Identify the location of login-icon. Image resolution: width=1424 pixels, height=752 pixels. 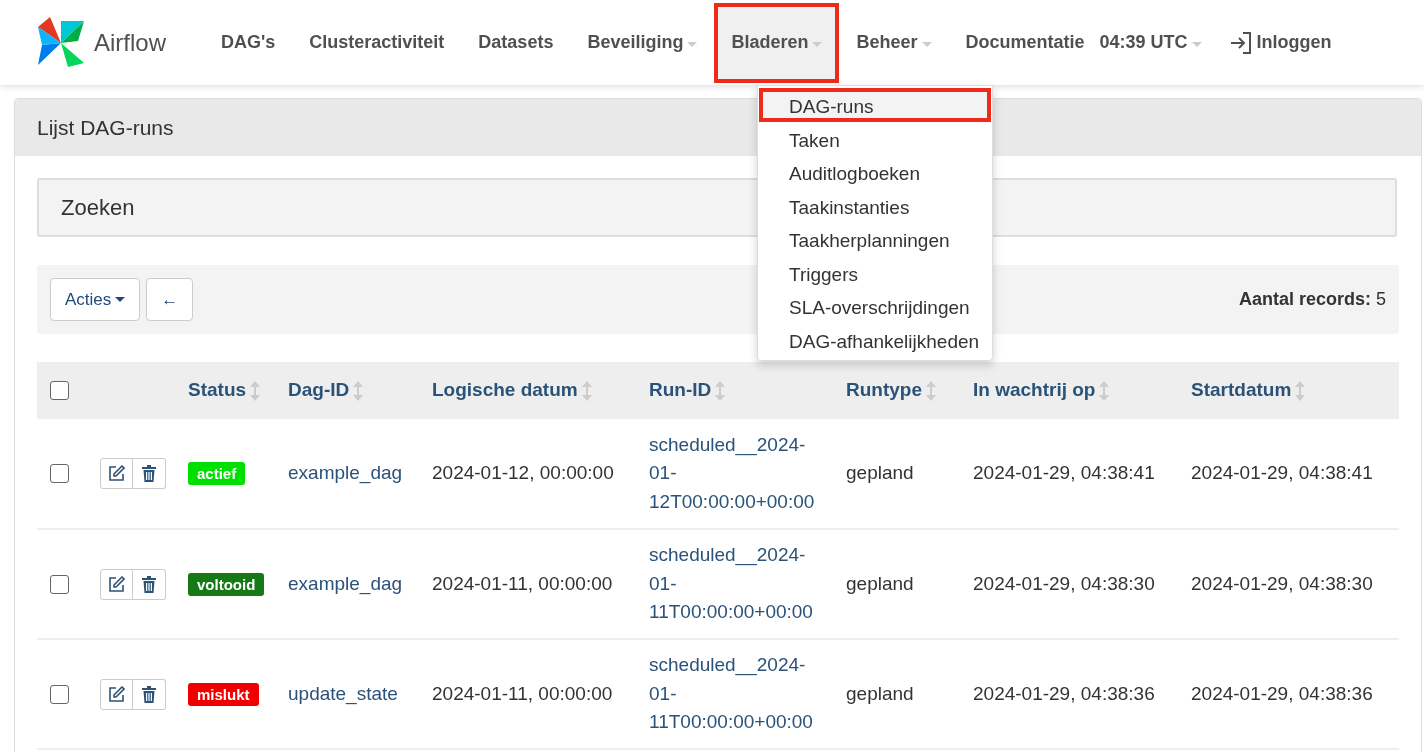
(1240, 42).